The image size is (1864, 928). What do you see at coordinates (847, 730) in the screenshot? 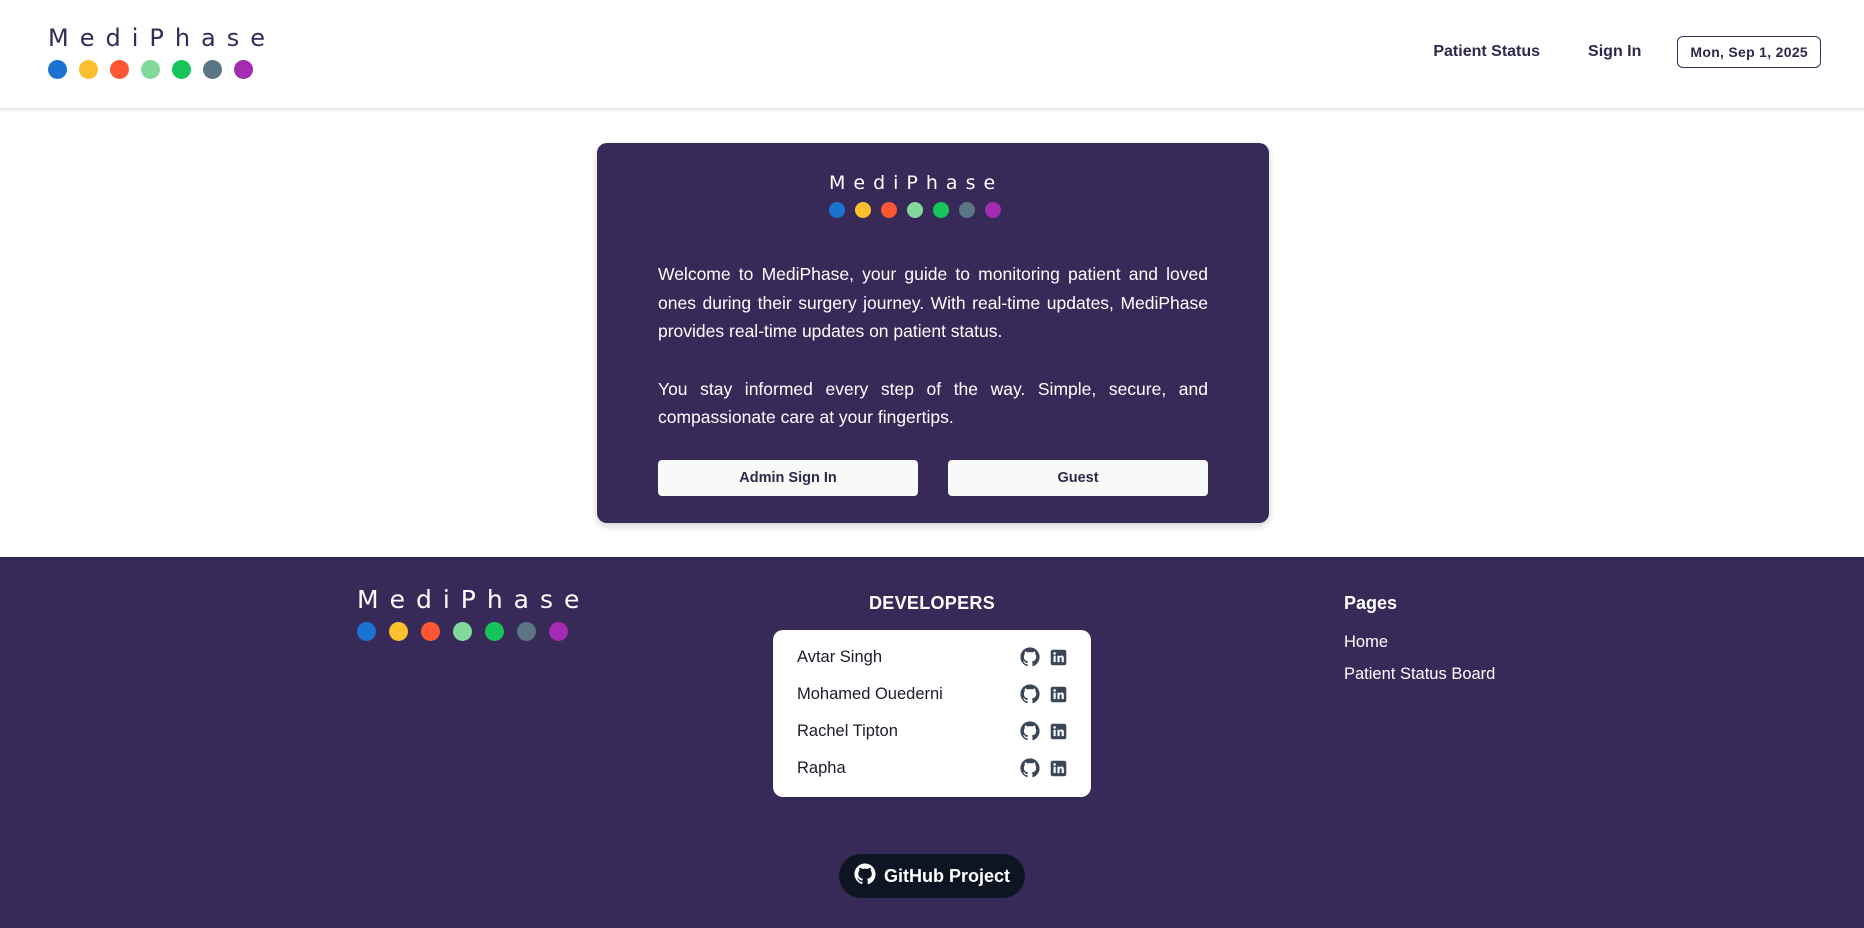
I see `developer-name: Rachel Tipton` at bounding box center [847, 730].